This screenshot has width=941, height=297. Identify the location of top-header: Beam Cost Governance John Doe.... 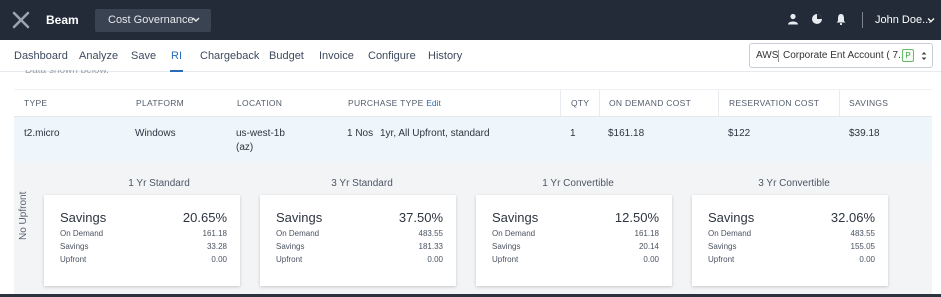
(470, 20).